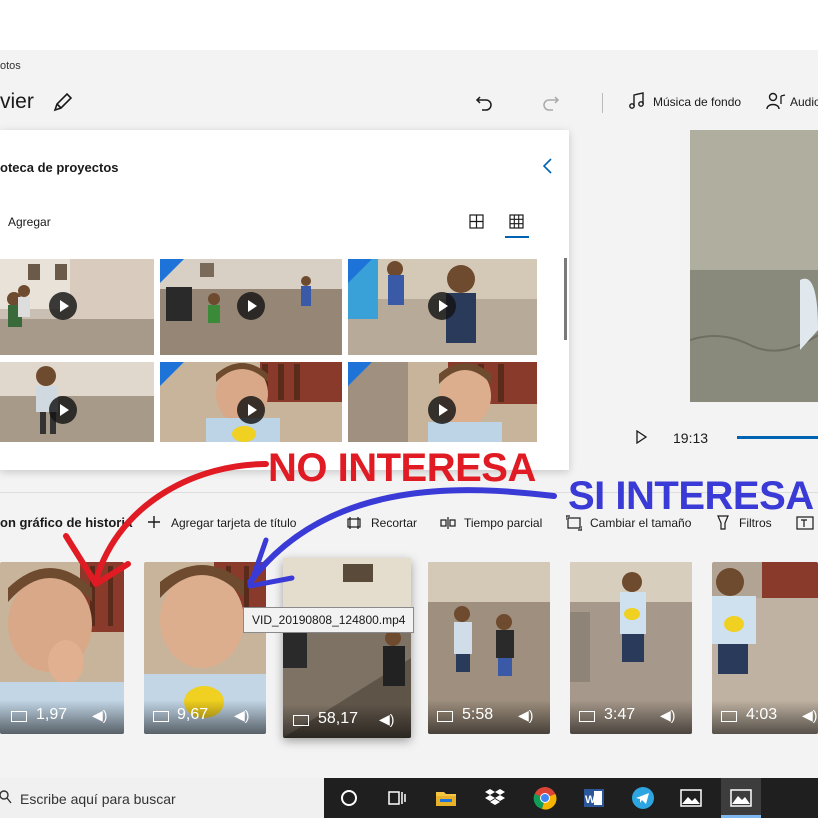  What do you see at coordinates (691, 496) in the screenshot?
I see `annotation-si-interesa: SI INTERESA` at bounding box center [691, 496].